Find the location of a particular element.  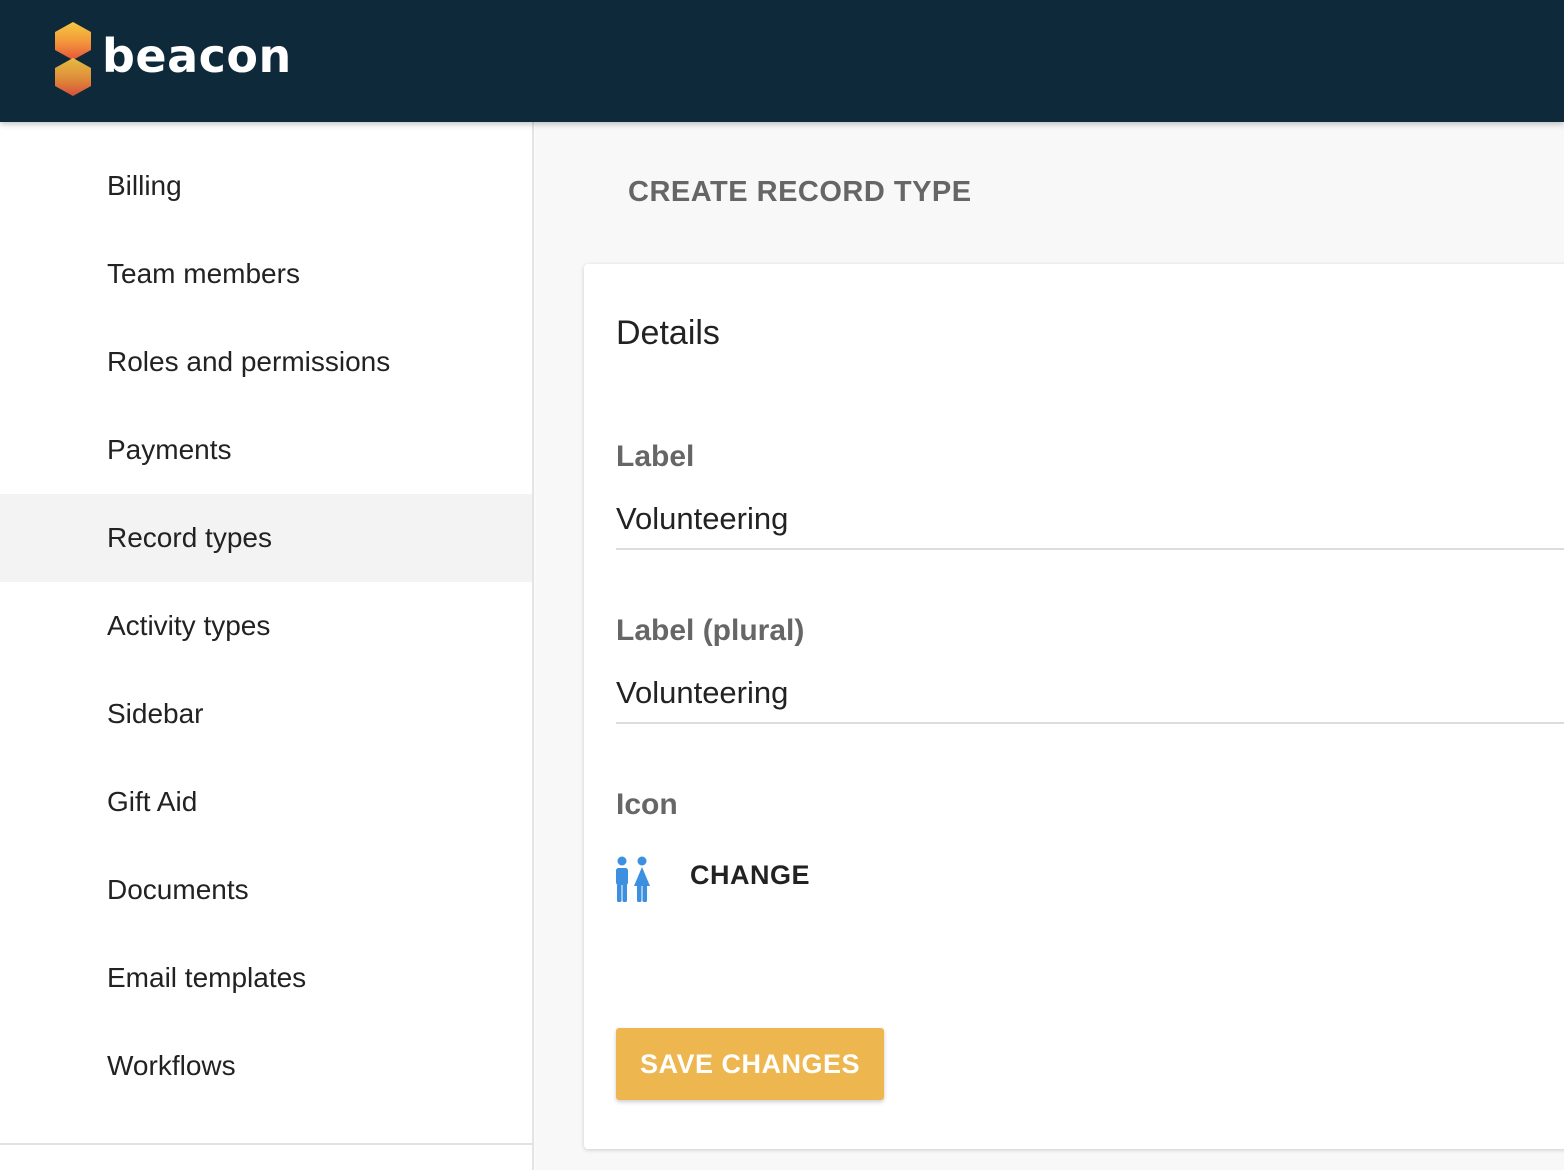

sidebar-item-label: Record types is located at coordinates (189, 537).